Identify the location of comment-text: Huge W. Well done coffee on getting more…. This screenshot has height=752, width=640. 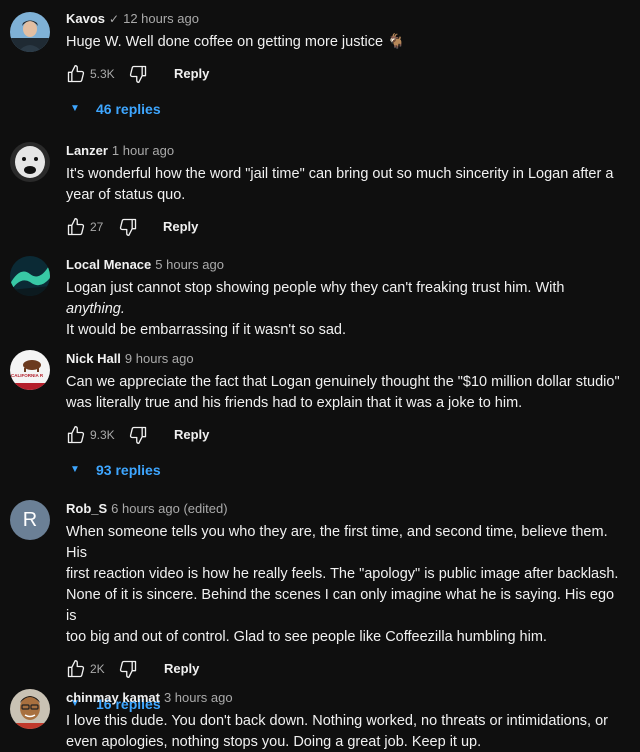
(236, 42).